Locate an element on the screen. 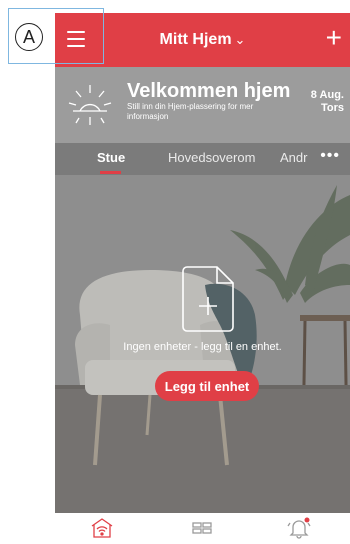  home-title: Mitt Hjem is located at coordinates (195, 39).